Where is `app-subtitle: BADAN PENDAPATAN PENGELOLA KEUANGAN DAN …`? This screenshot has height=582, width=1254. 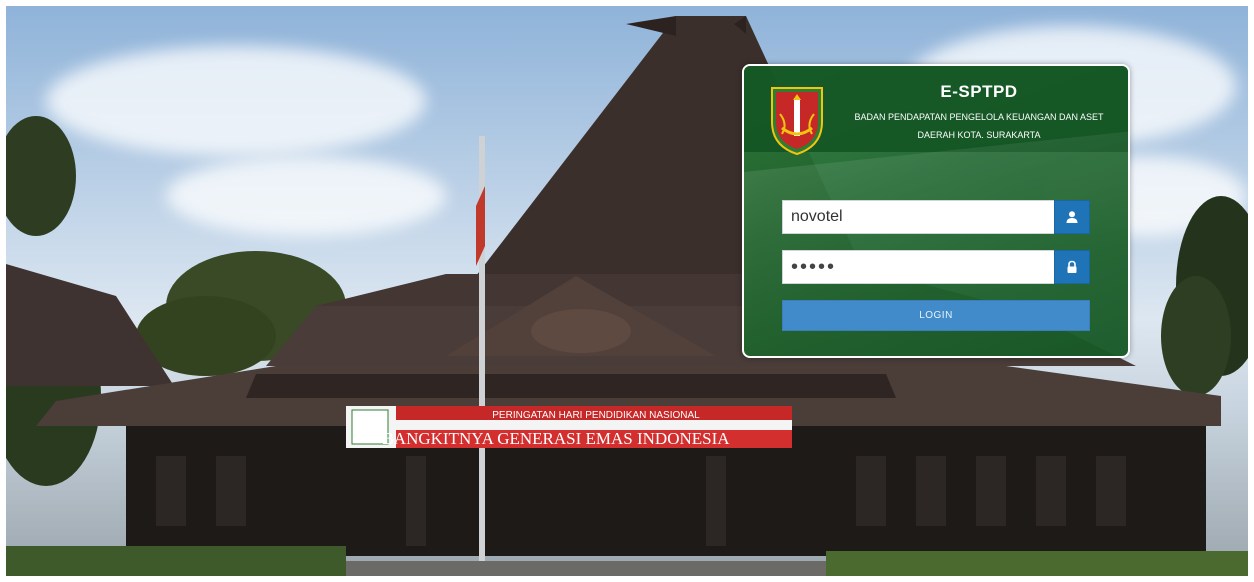 app-subtitle: BADAN PENDAPATAN PENGELOLA KEUANGAN DAN … is located at coordinates (979, 126).